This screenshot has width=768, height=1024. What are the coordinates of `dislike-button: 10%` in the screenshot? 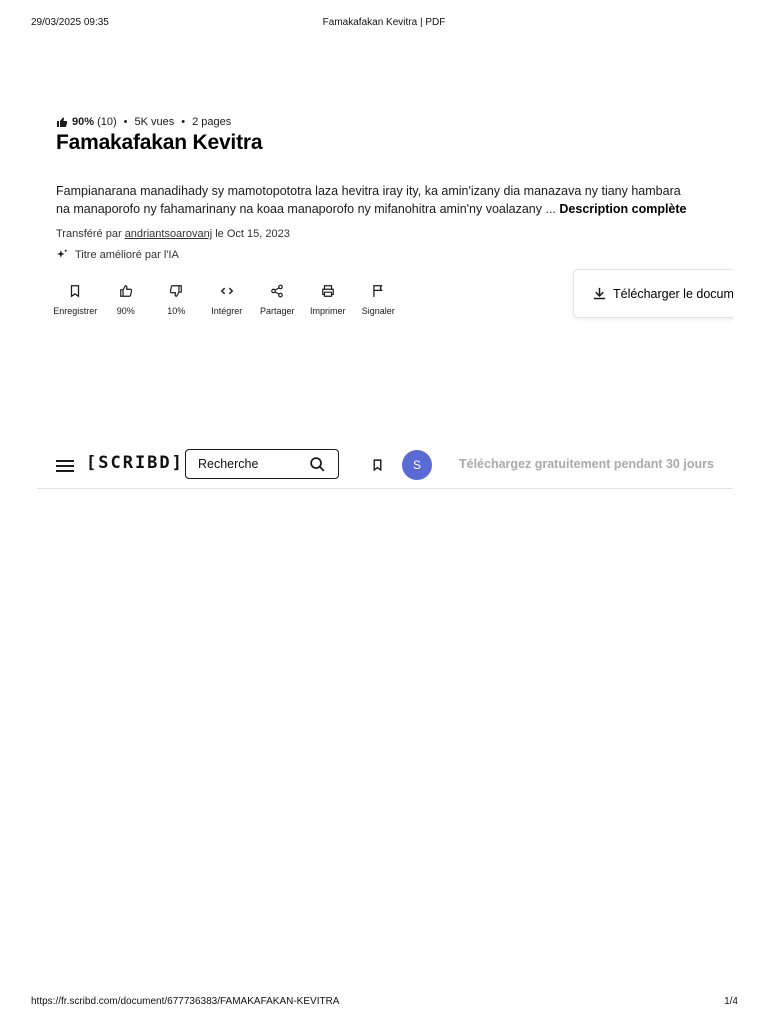 It's located at (176, 300).